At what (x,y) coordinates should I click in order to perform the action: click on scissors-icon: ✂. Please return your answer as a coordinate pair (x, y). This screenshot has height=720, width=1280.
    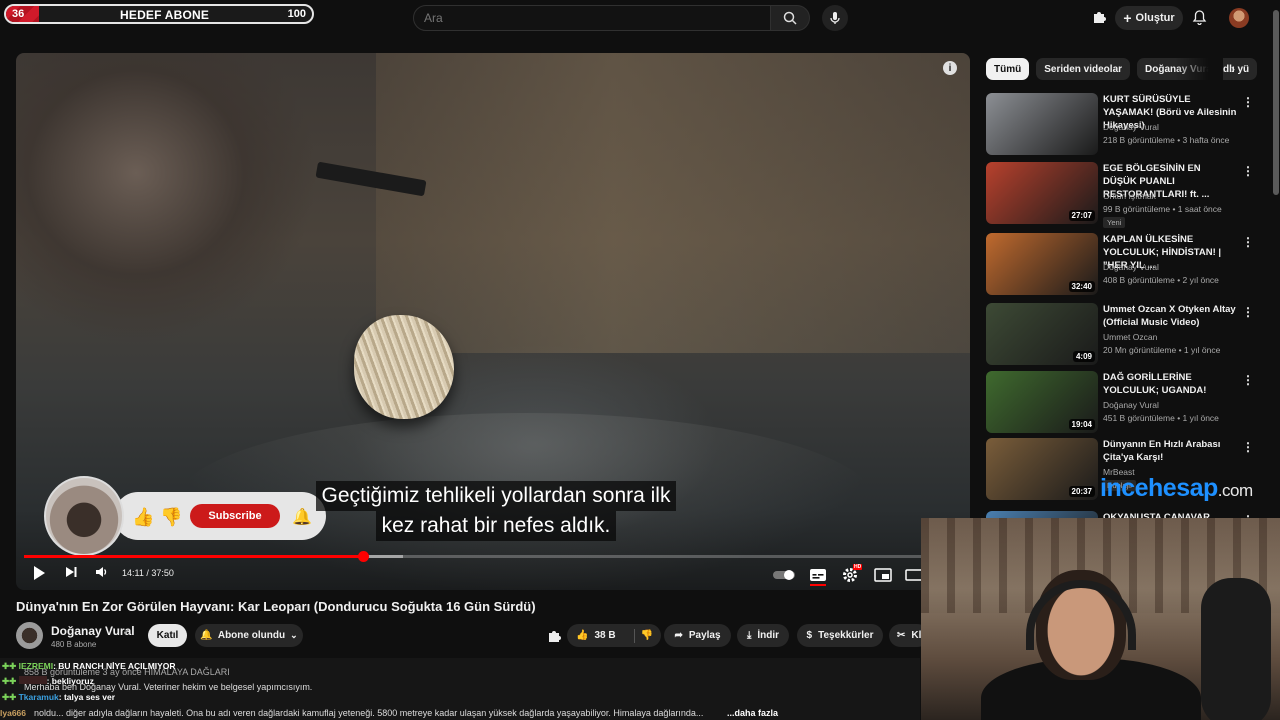
    Looking at the image, I should click on (901, 635).